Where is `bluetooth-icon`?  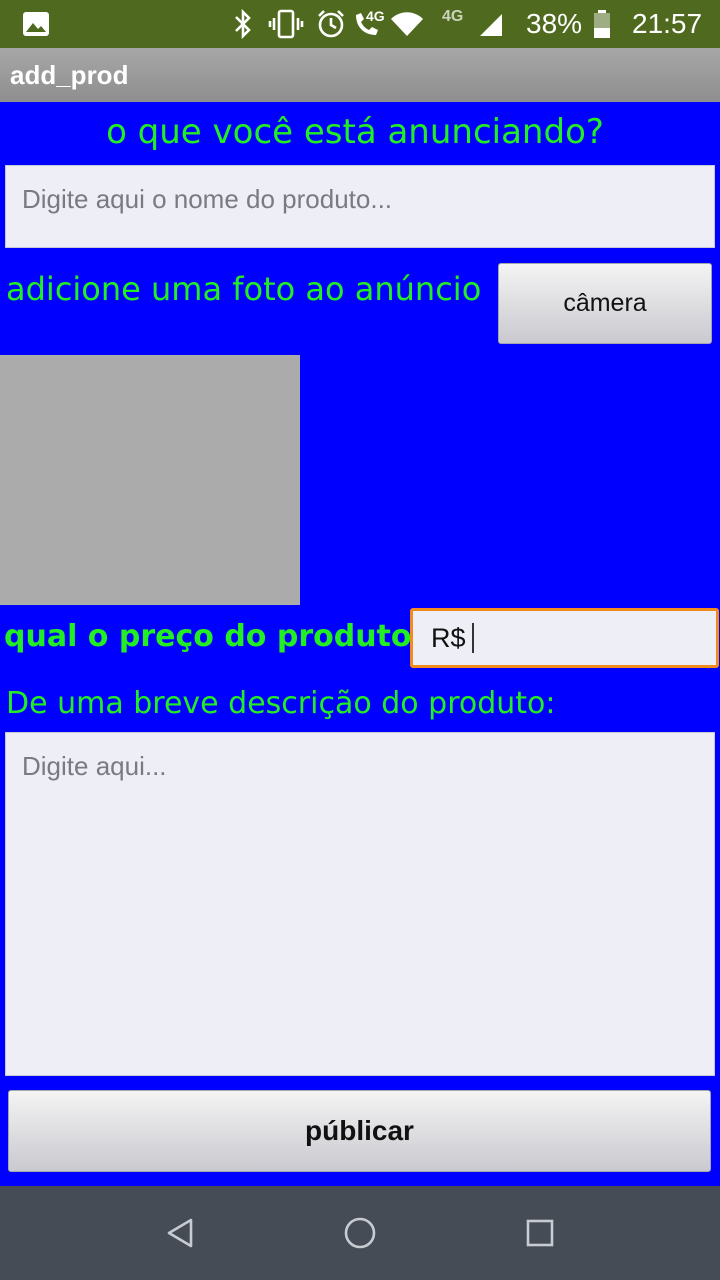 bluetooth-icon is located at coordinates (243, 24).